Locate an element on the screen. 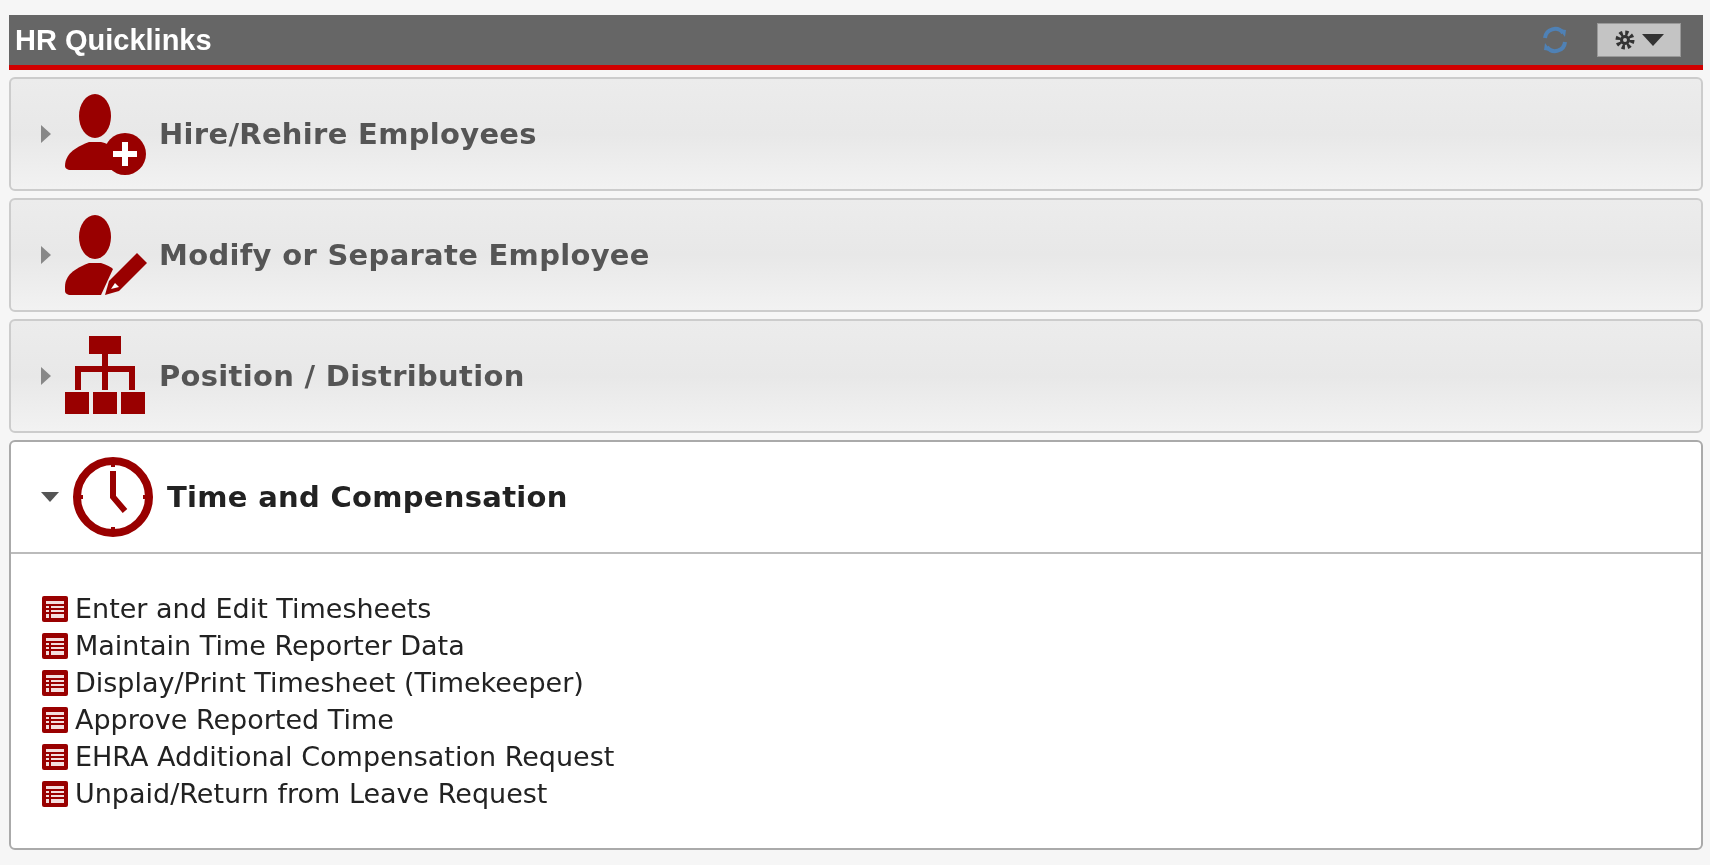  section-title: Hire/Rehire Employees is located at coordinates (348, 134).